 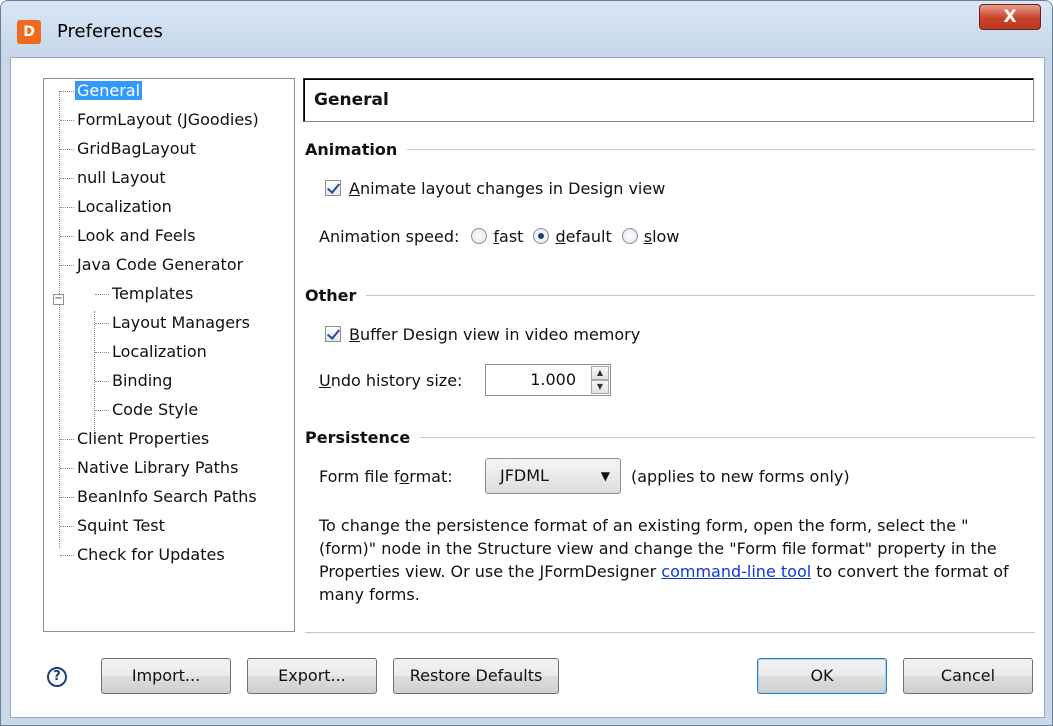 I want to click on app-logo-icon: D, so click(x=29, y=32).